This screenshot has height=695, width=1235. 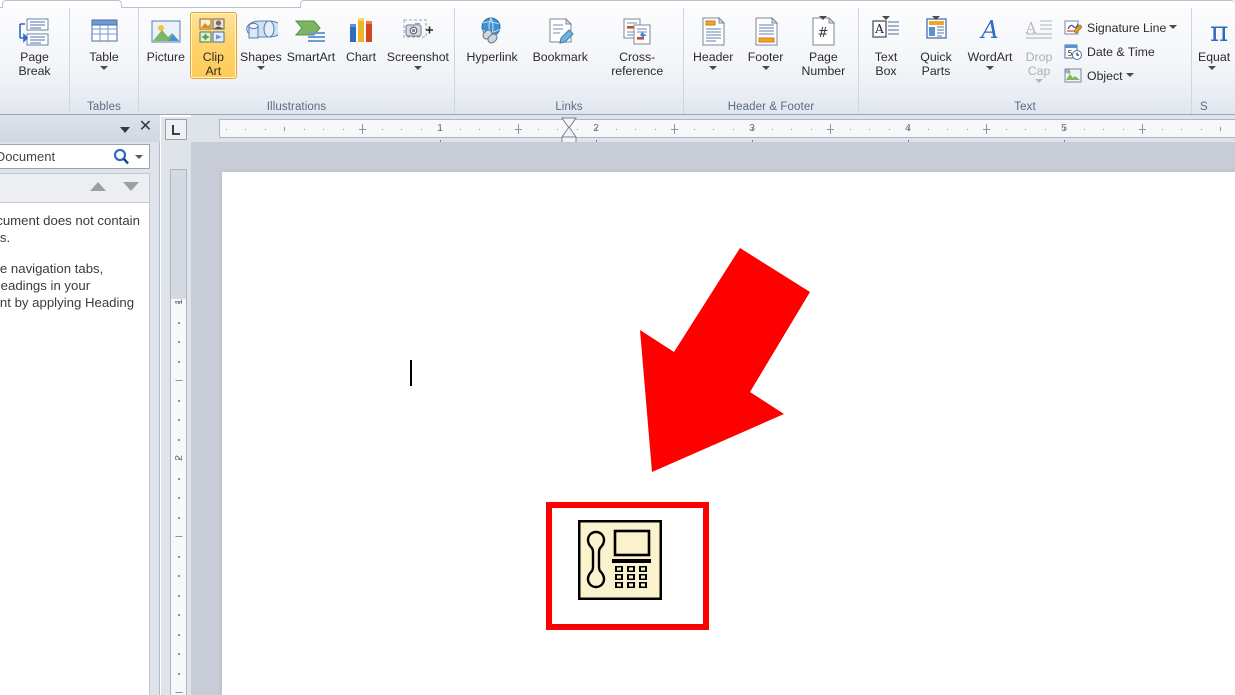 What do you see at coordinates (637, 45) in the screenshot?
I see `cross-reference-button: Cross-reference` at bounding box center [637, 45].